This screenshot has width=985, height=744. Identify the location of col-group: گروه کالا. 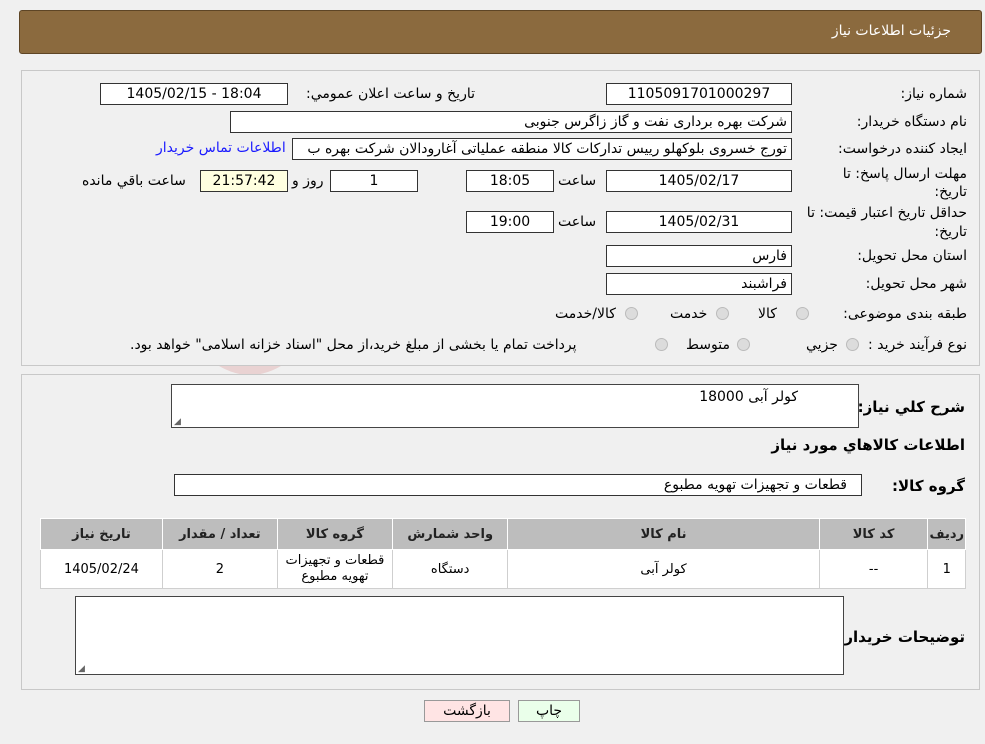
(335, 534).